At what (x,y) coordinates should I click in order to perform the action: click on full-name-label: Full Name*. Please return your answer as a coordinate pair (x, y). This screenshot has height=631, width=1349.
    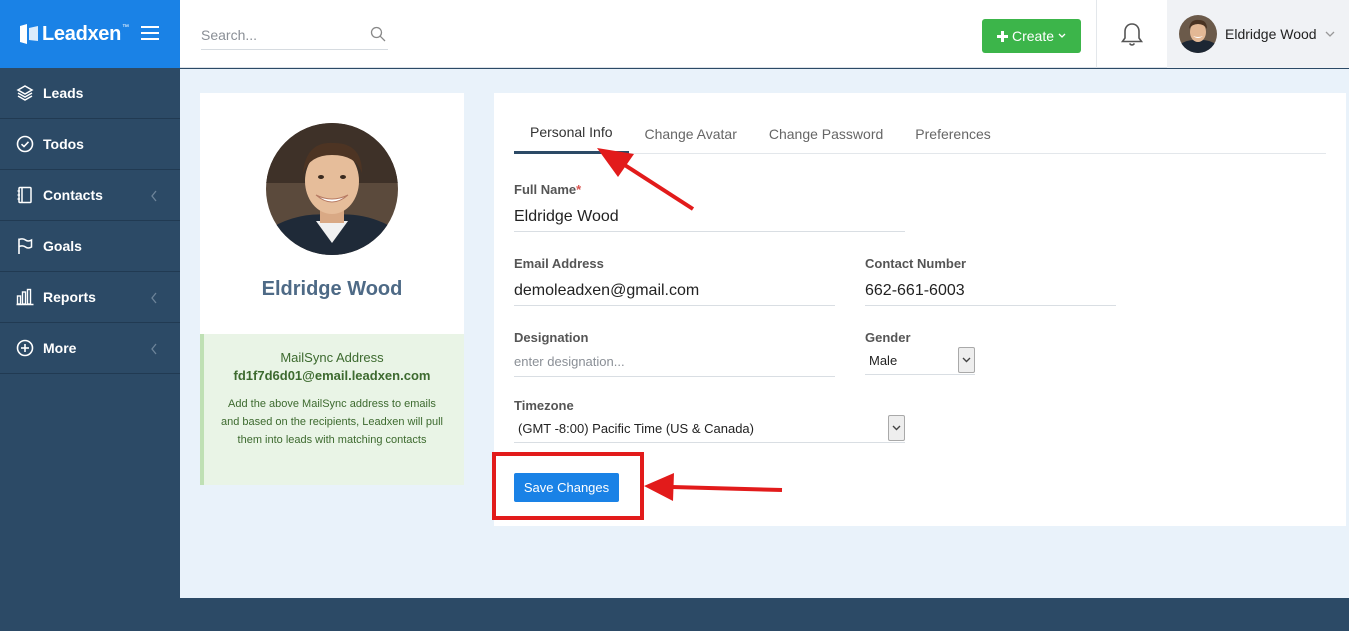
    Looking at the image, I should click on (548, 189).